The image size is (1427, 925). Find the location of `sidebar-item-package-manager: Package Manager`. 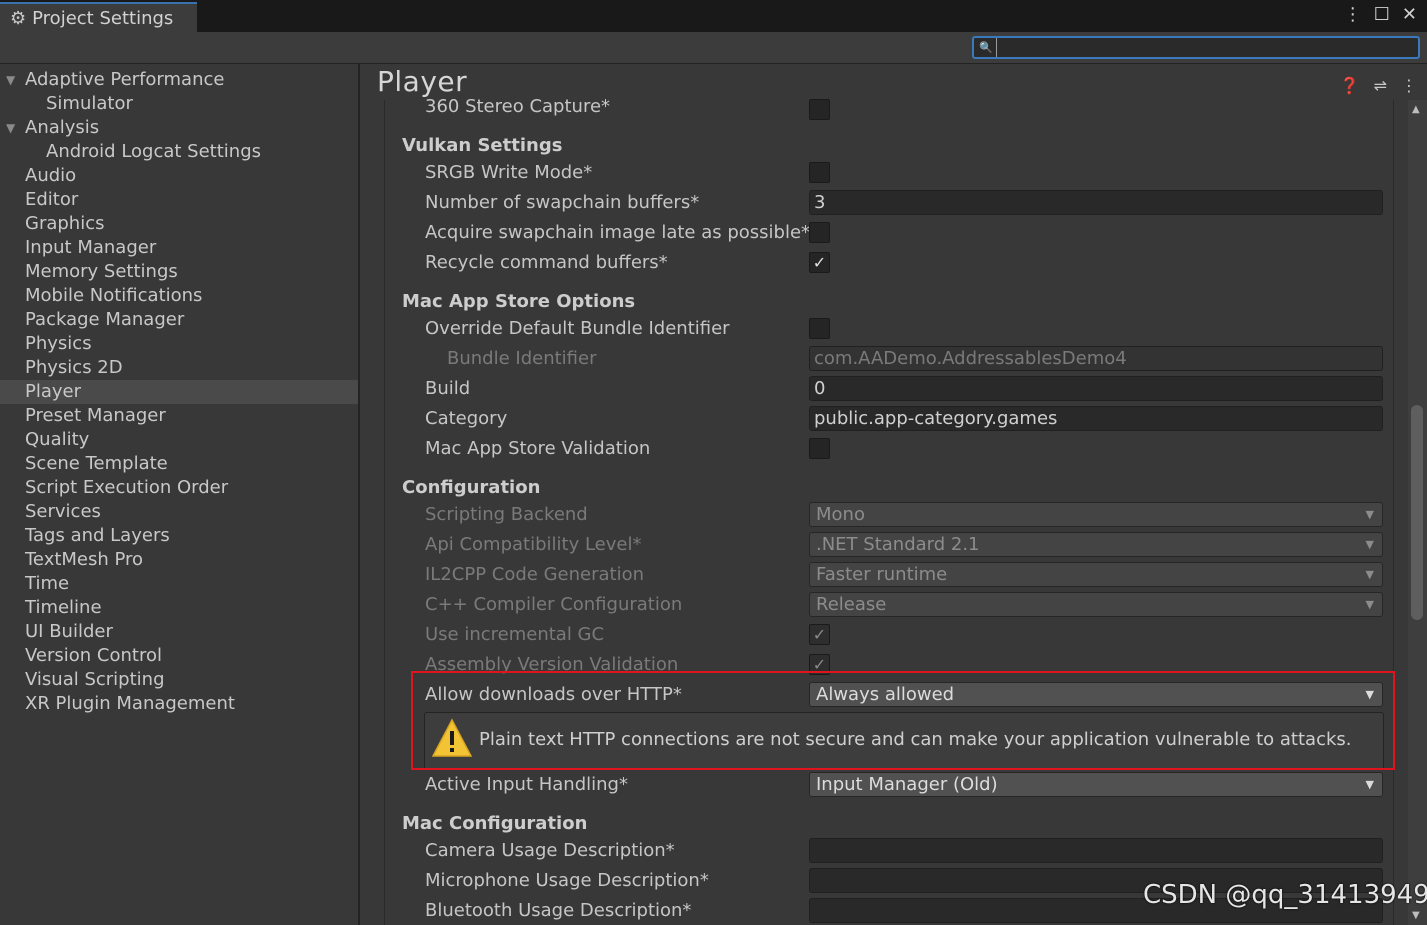

sidebar-item-package-manager: Package Manager is located at coordinates (179, 320).